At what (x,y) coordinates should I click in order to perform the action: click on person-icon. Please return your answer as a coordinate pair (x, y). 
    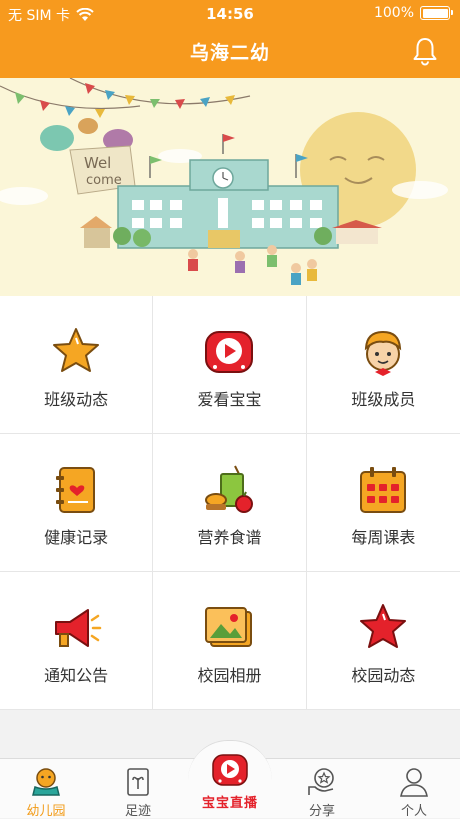
    Looking at the image, I should click on (414, 782).